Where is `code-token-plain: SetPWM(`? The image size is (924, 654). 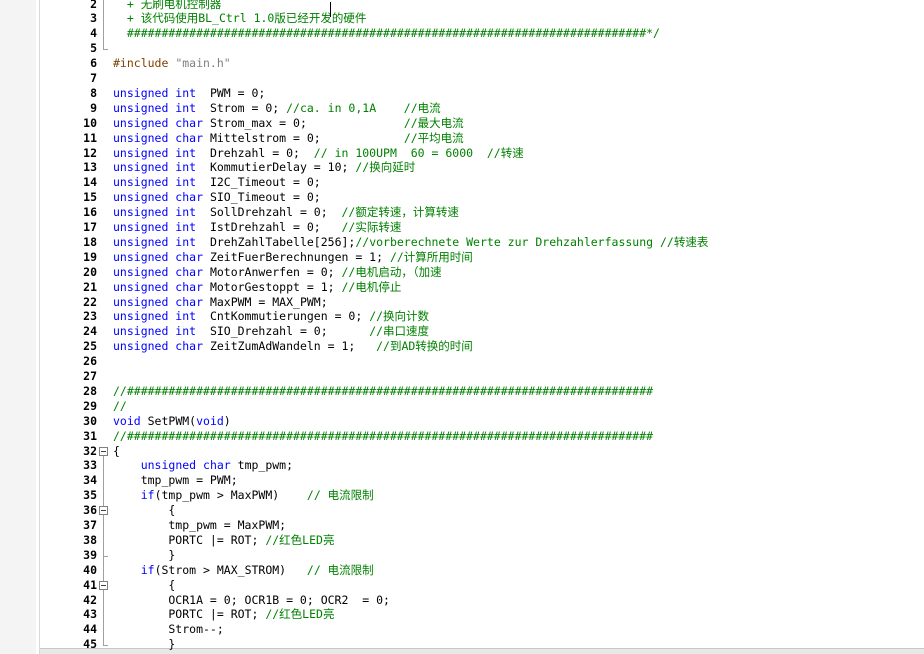 code-token-plain: SetPWM( is located at coordinates (168, 420).